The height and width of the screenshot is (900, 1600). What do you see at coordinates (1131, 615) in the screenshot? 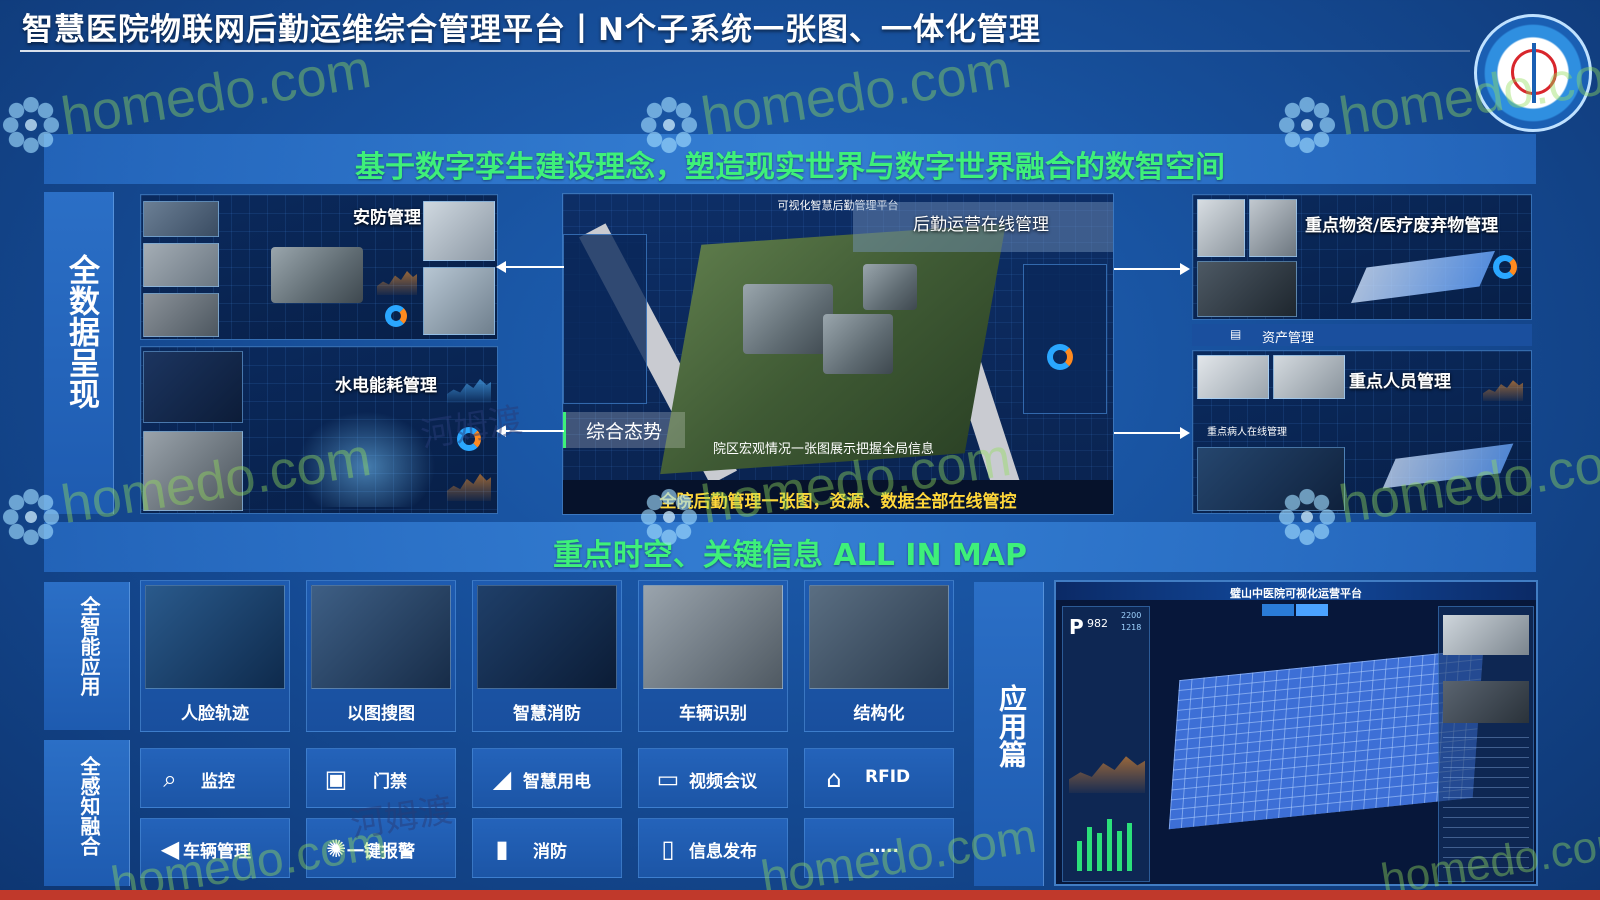
I see `parking-total: 2200` at bounding box center [1131, 615].